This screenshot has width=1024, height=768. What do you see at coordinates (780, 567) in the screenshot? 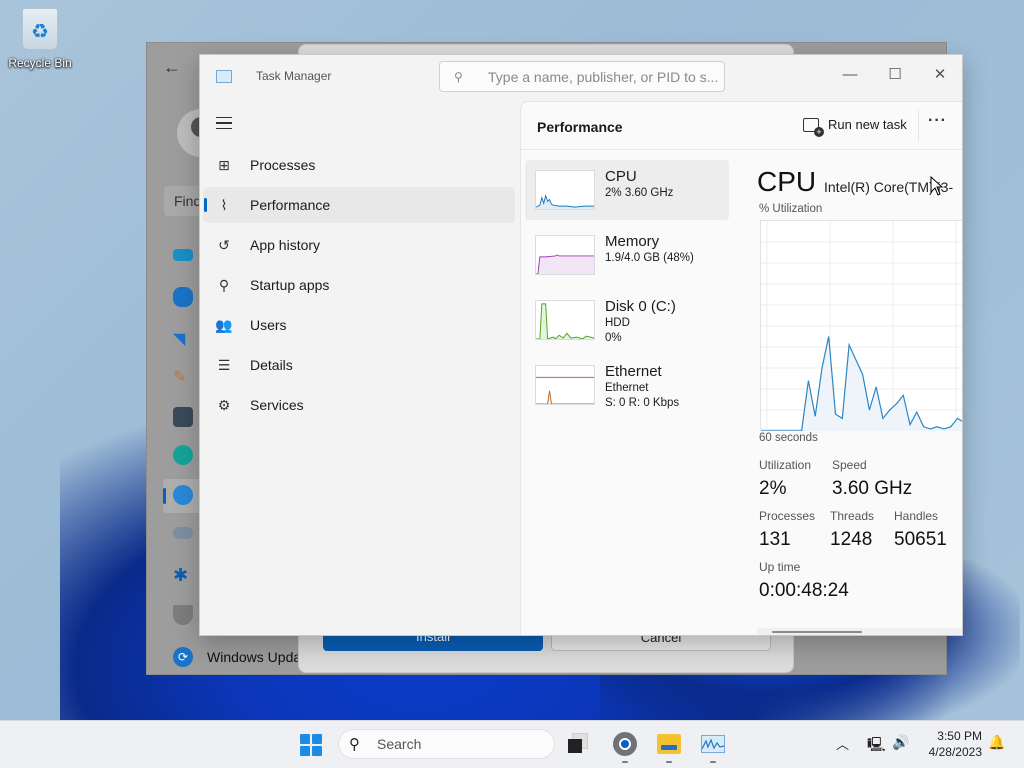
I see `uptime-label: Up time` at bounding box center [780, 567].